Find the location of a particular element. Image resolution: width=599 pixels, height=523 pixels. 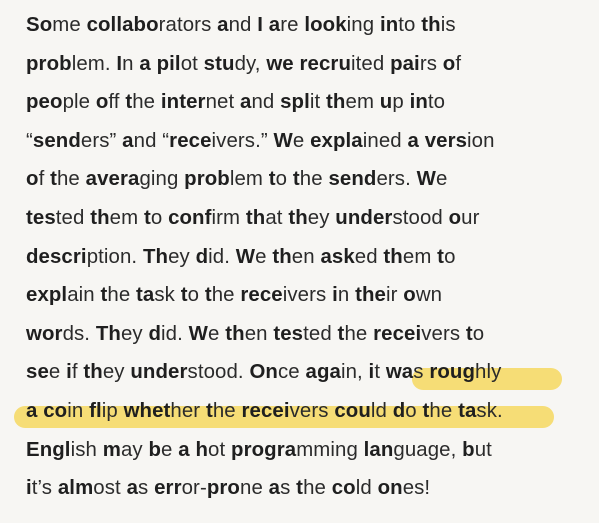

bold-segment: look is located at coordinates (325, 25).